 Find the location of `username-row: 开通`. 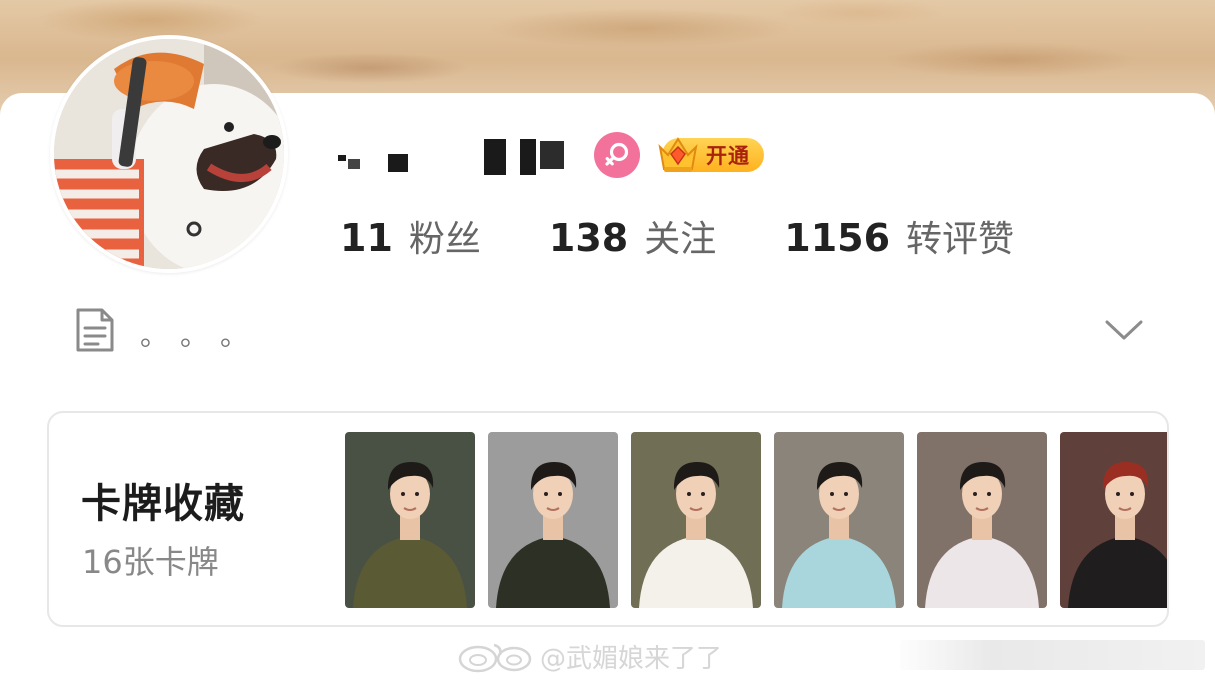

username-row: 开通 is located at coordinates (551, 155).